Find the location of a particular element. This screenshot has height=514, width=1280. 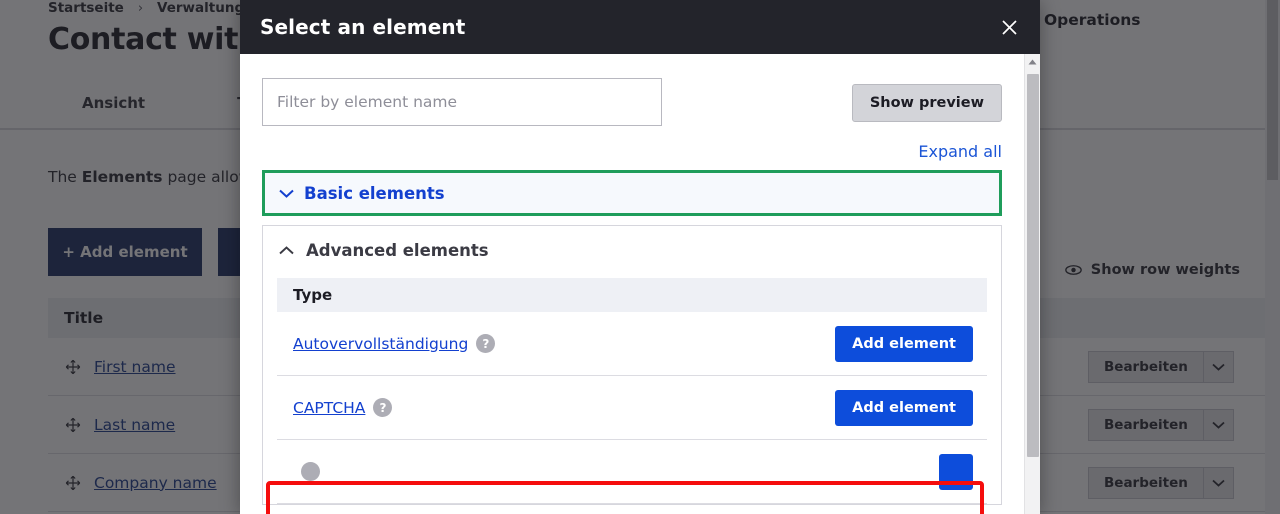

close-glyph is located at coordinates (1009, 27).